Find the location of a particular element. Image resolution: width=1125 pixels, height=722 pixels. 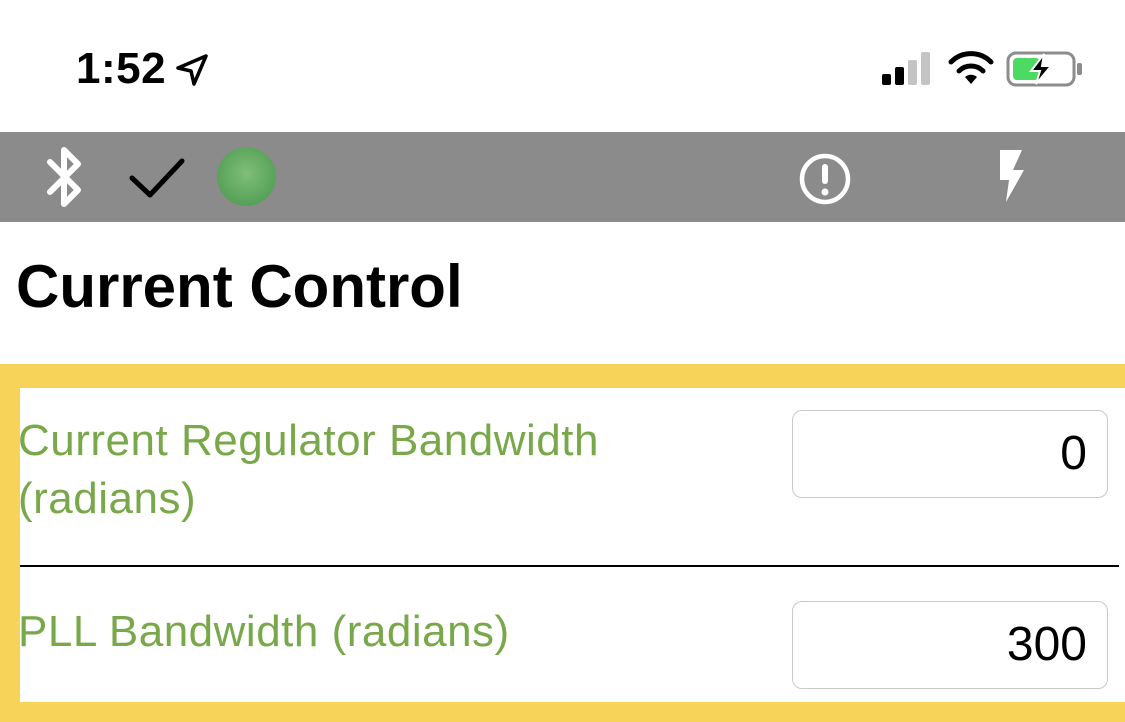

signal-icon is located at coordinates (906, 68).